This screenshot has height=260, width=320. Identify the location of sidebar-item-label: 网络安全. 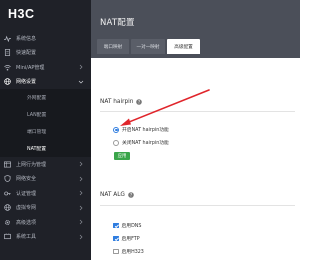
(26, 179).